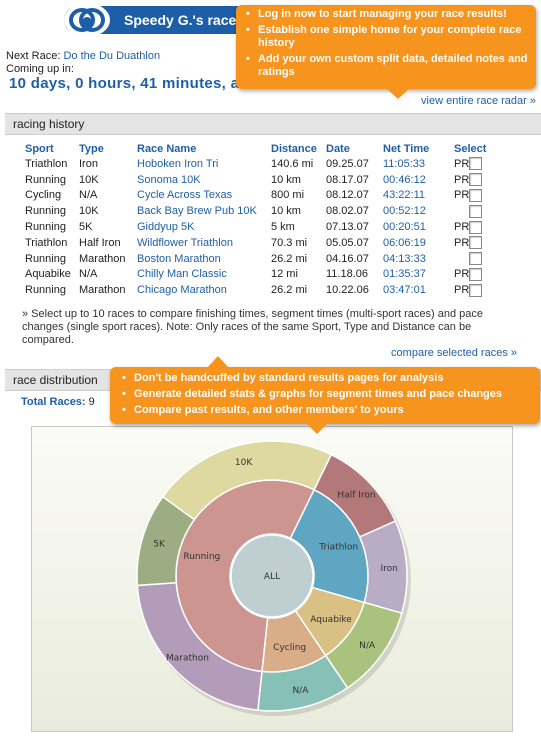  What do you see at coordinates (414, 149) in the screenshot?
I see `column-header: Net Time` at bounding box center [414, 149].